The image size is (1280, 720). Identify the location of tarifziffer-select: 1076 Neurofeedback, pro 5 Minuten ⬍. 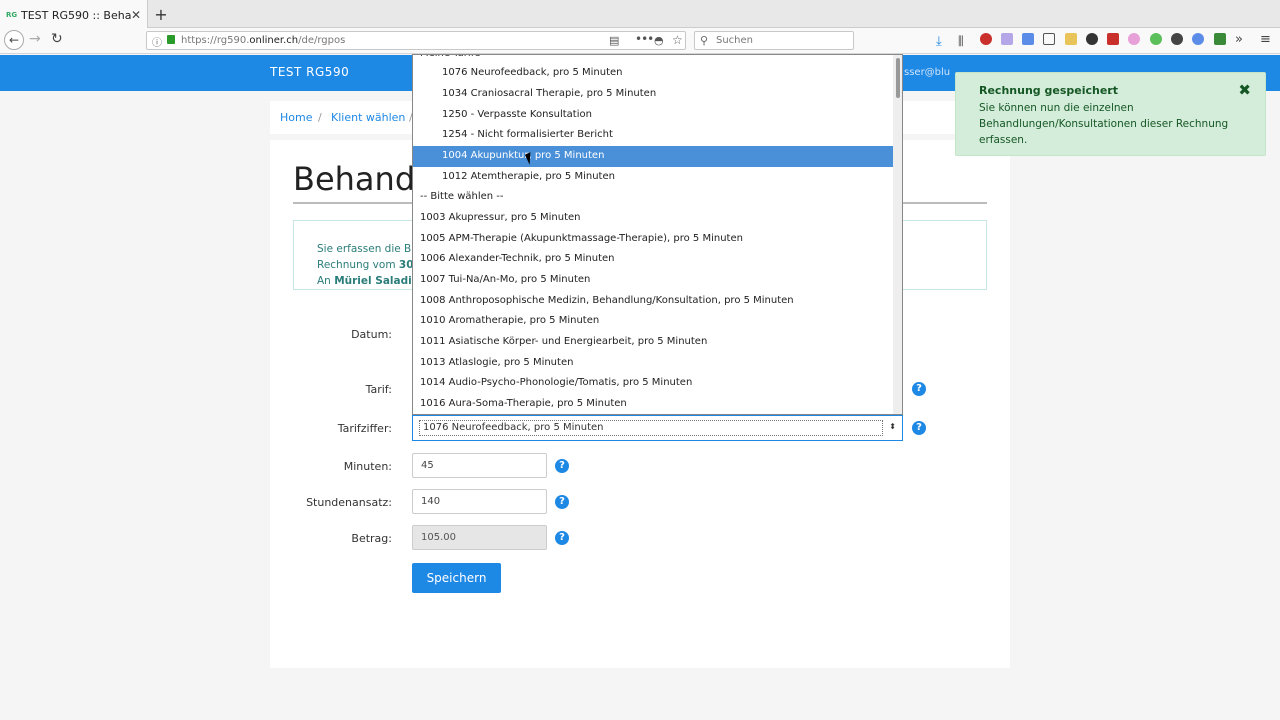
(657, 428).